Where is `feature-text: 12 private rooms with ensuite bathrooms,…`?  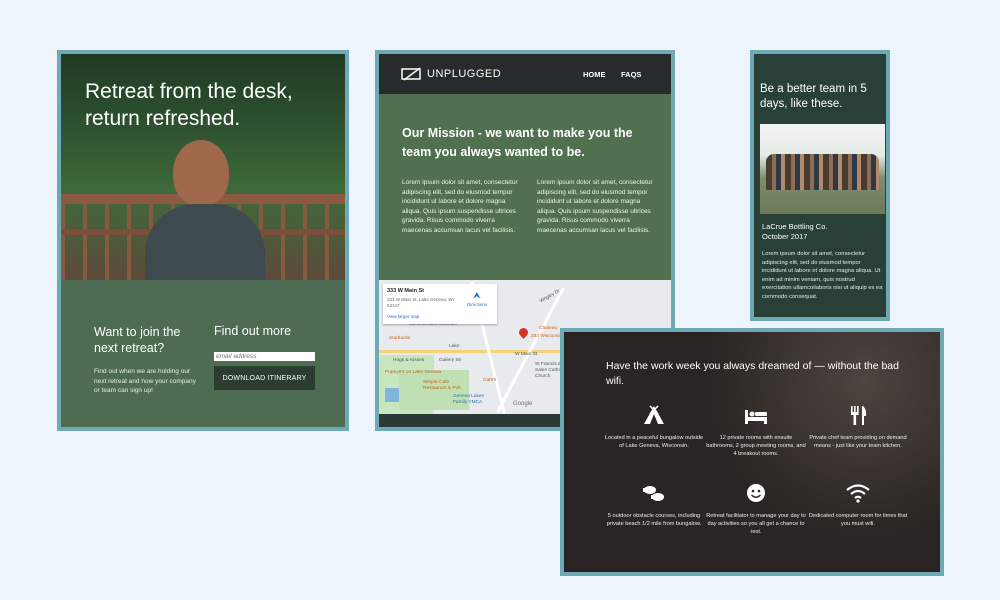 feature-text: 12 private rooms with ensuite bathrooms,… is located at coordinates (756, 446).